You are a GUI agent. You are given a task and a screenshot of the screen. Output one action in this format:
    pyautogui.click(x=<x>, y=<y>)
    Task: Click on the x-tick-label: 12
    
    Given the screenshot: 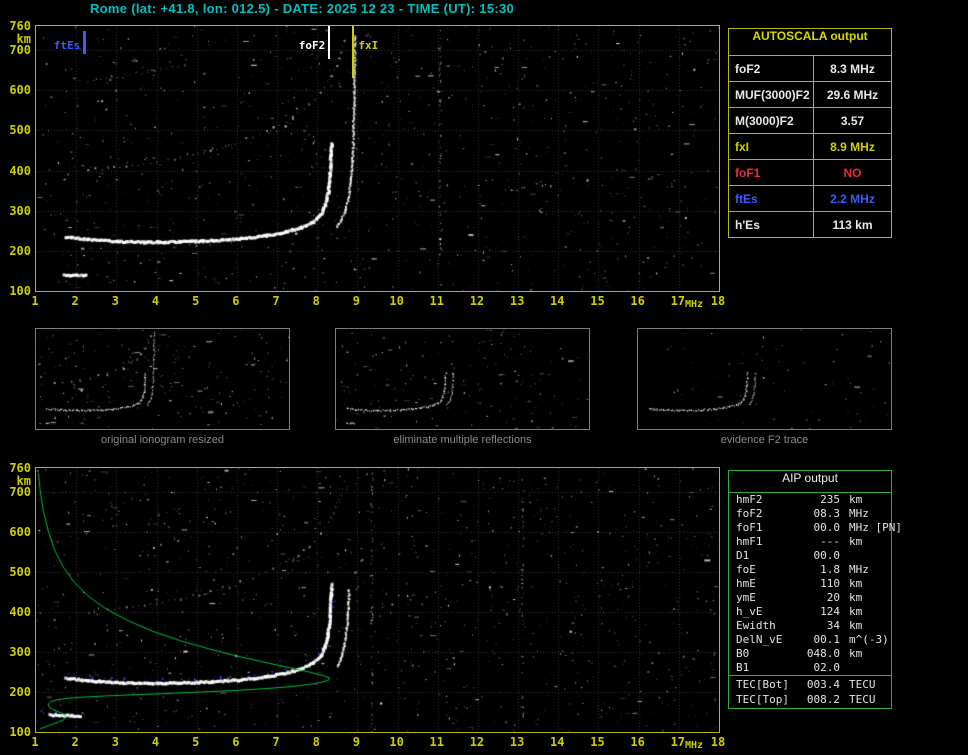 What is the action you would take?
    pyautogui.click(x=477, y=742)
    